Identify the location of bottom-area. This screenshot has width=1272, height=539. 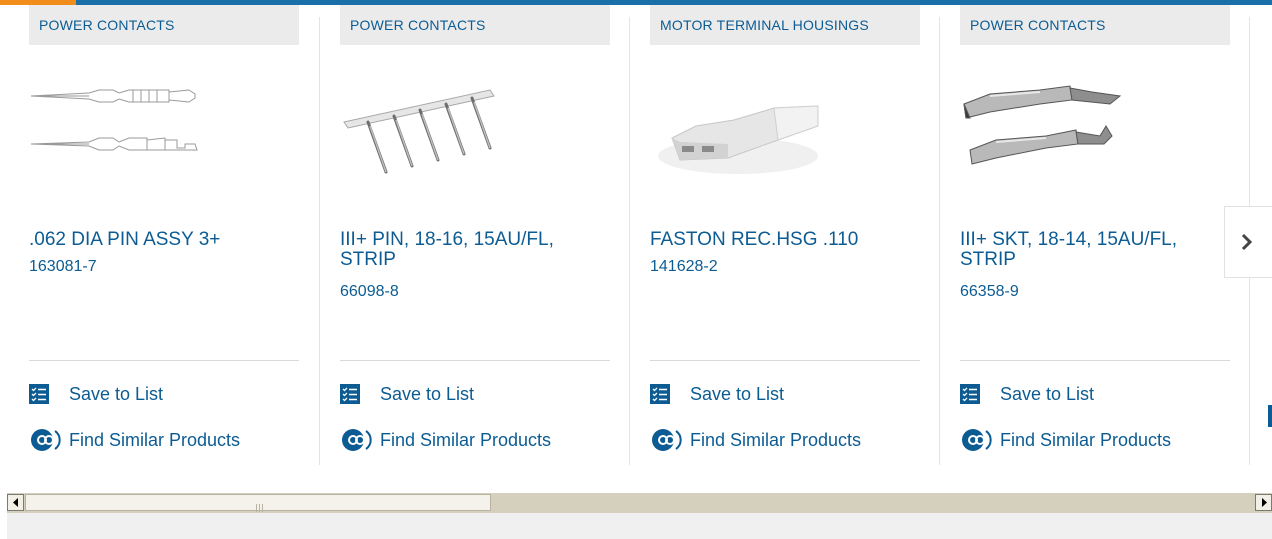
(639, 526).